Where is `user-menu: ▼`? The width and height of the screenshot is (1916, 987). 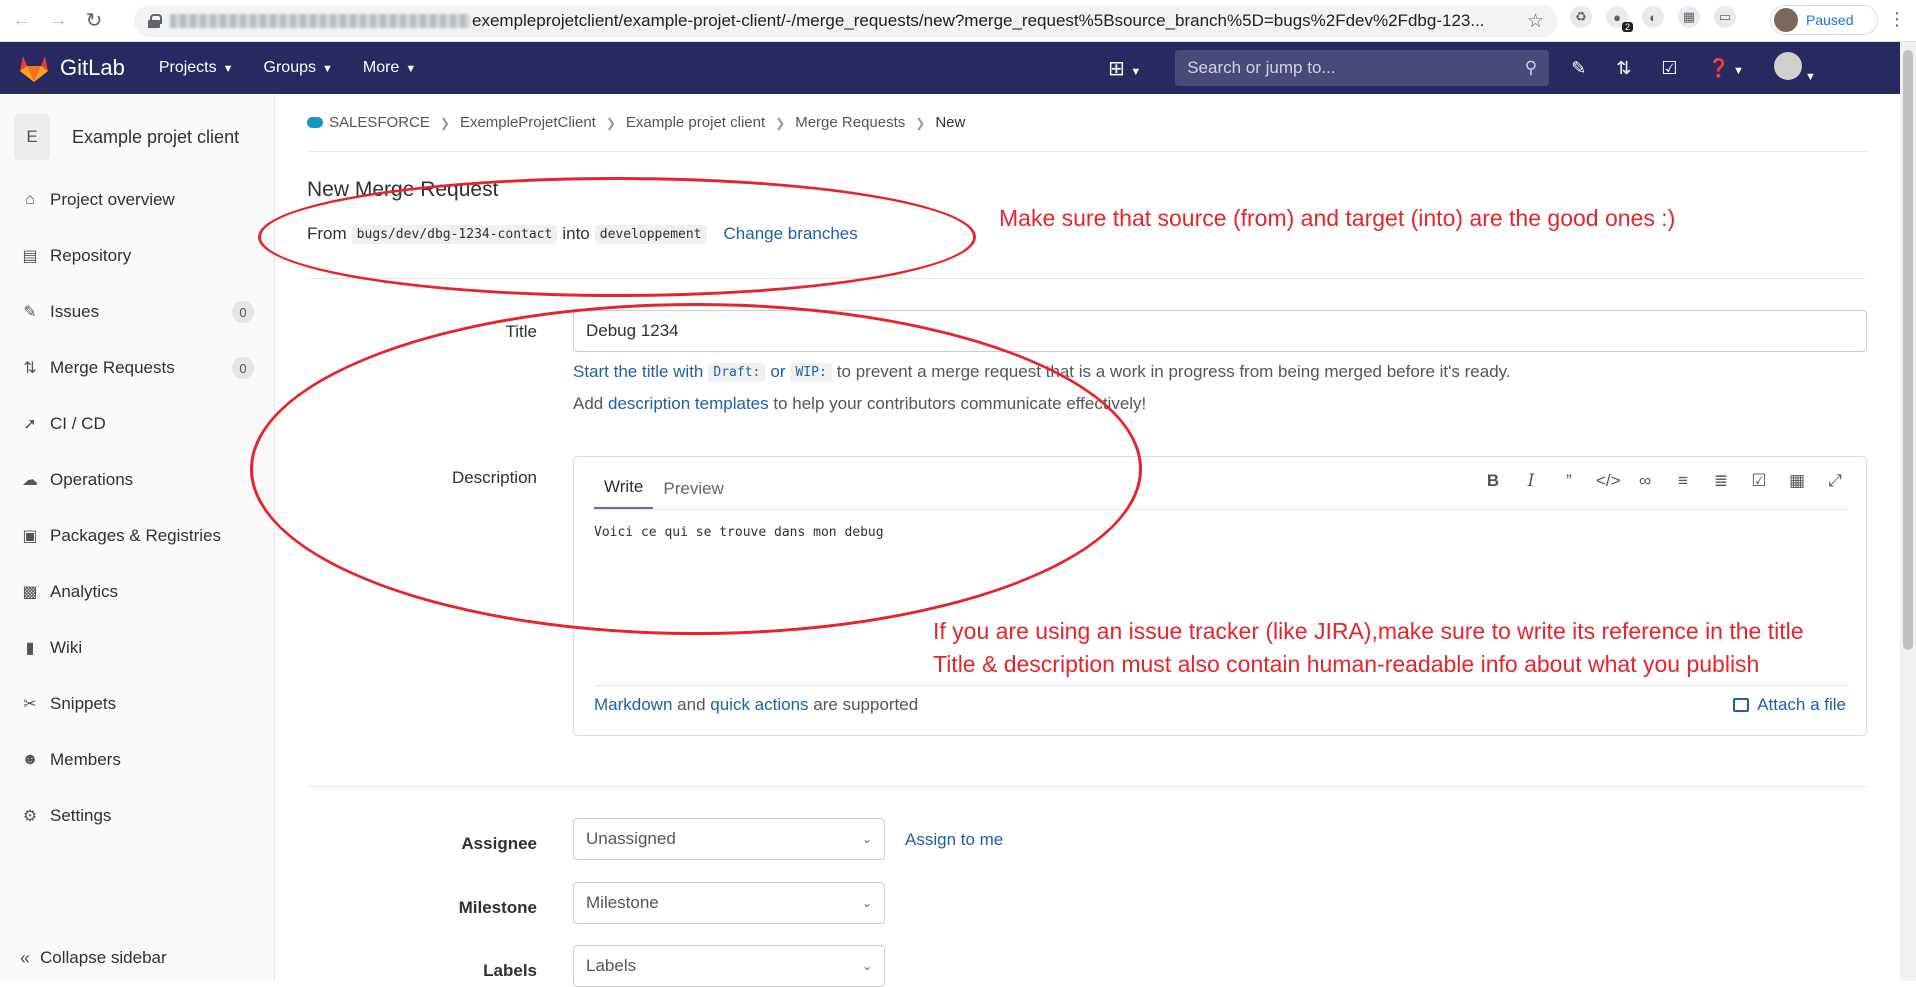
user-menu: ▼ is located at coordinates (1794, 68).